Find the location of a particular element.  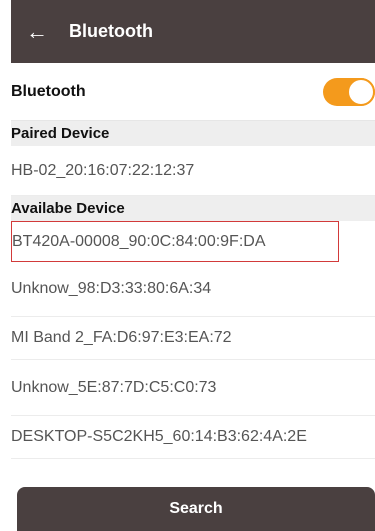

available-device-item: Unknow_5E:87:7D:C5:C0:73 is located at coordinates (193, 388).